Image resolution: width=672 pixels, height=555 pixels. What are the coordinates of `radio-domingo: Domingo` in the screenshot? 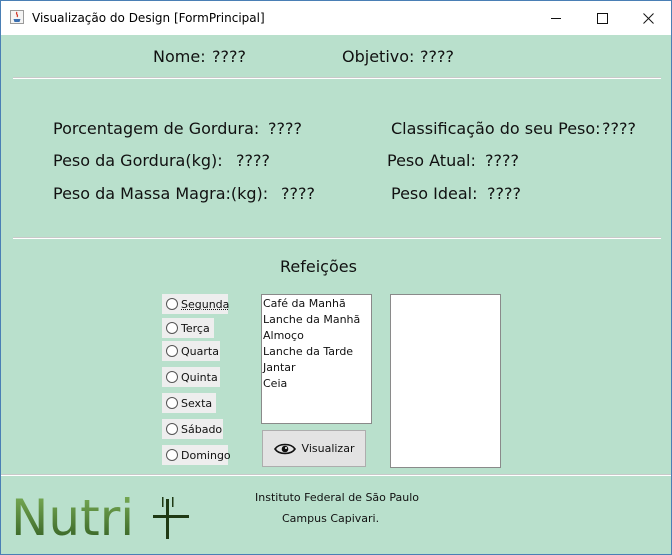 It's located at (196, 455).